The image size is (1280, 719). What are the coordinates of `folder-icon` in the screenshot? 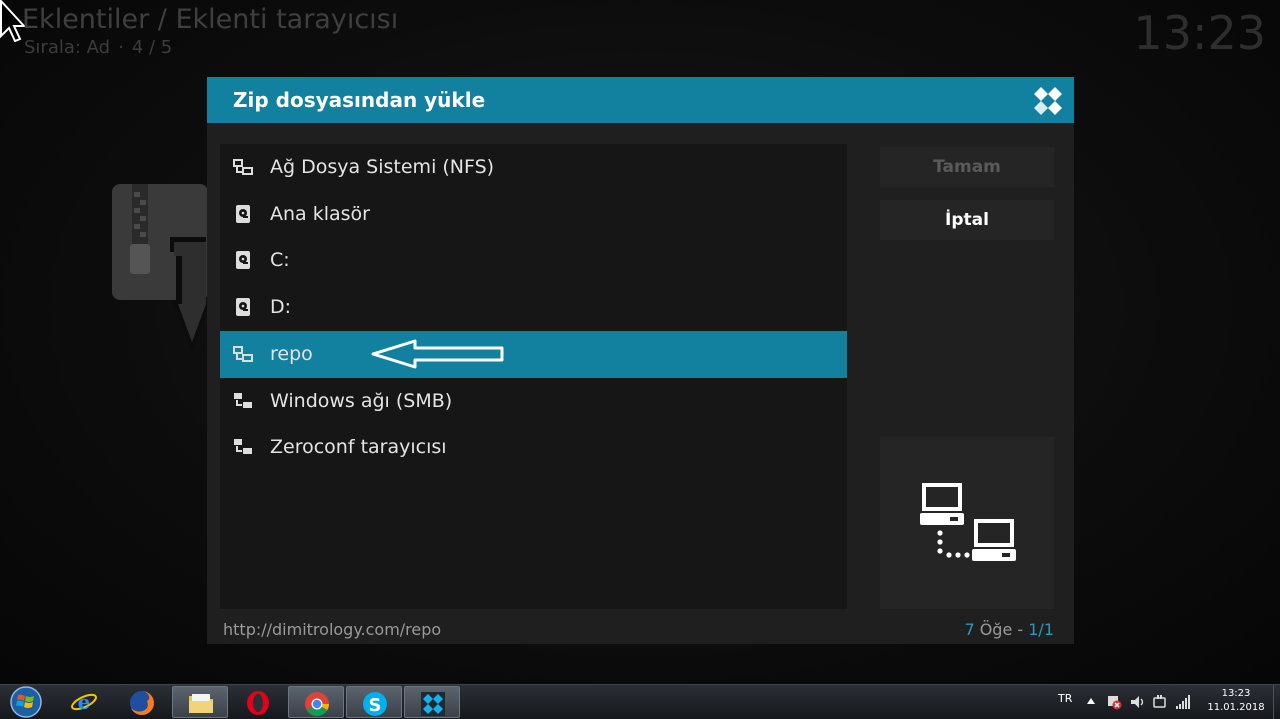 It's located at (201, 703).